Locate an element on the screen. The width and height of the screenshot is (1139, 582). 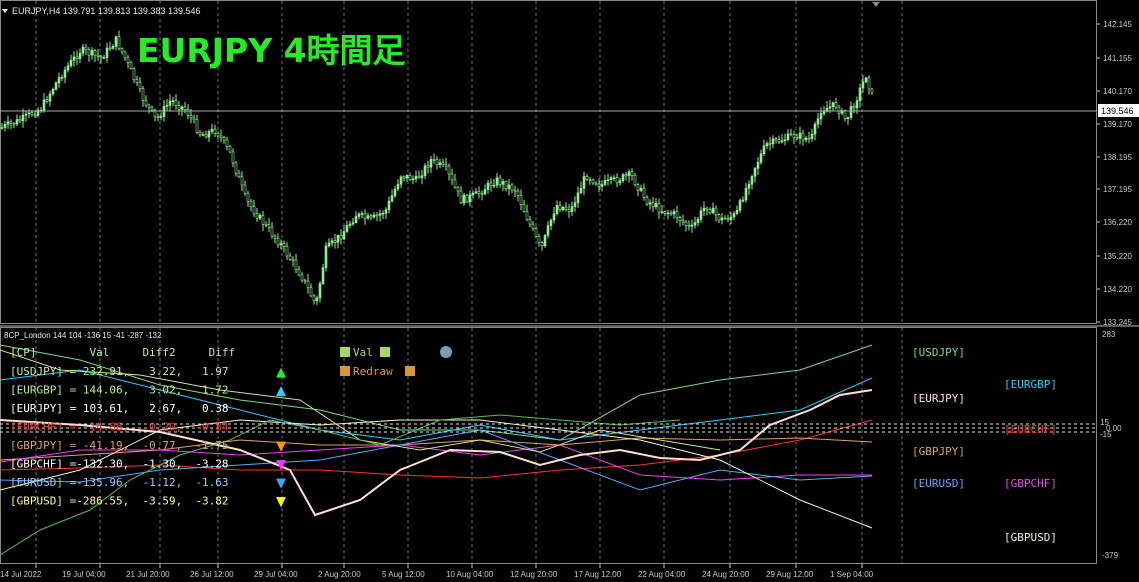
redraw-legend-label: Redraw is located at coordinates (373, 371).